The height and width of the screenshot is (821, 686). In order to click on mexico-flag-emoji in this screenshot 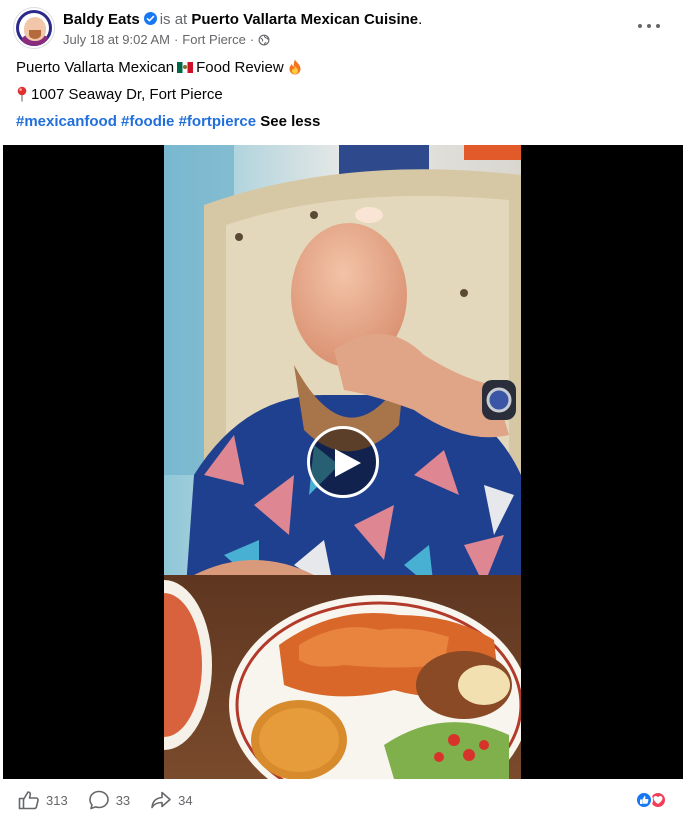, I will do `click(185, 67)`.